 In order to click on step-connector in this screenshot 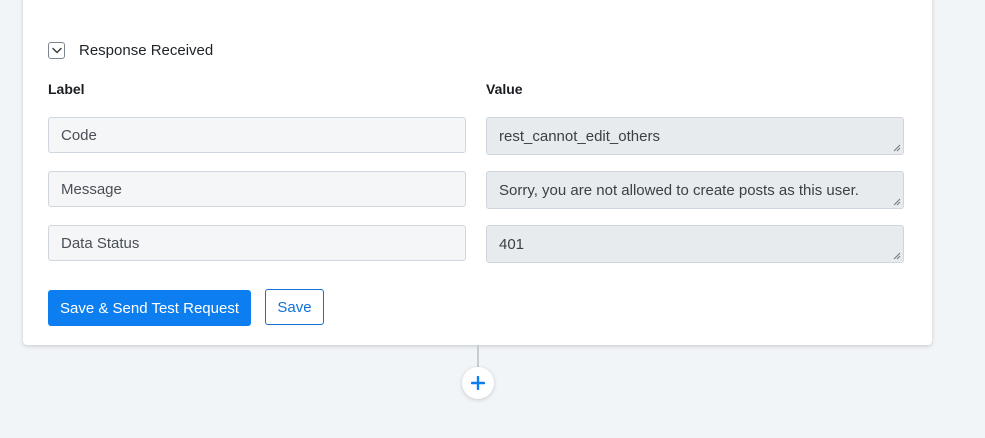, I will do `click(478, 356)`.